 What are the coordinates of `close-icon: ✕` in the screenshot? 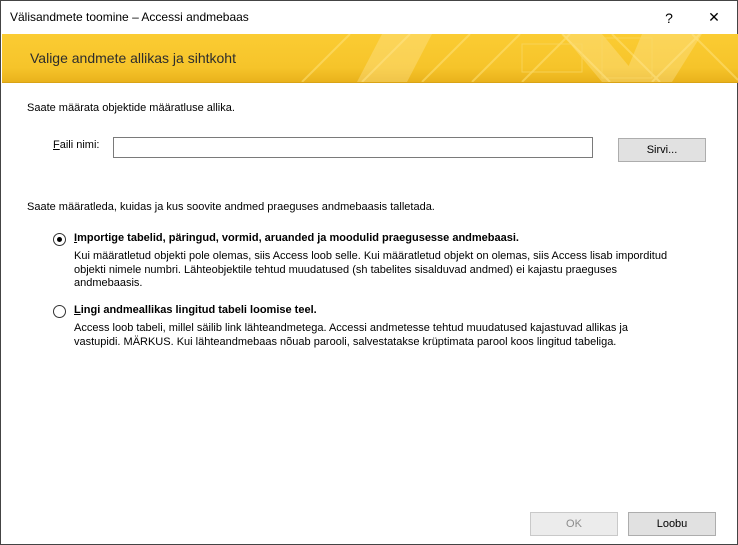 It's located at (714, 17).